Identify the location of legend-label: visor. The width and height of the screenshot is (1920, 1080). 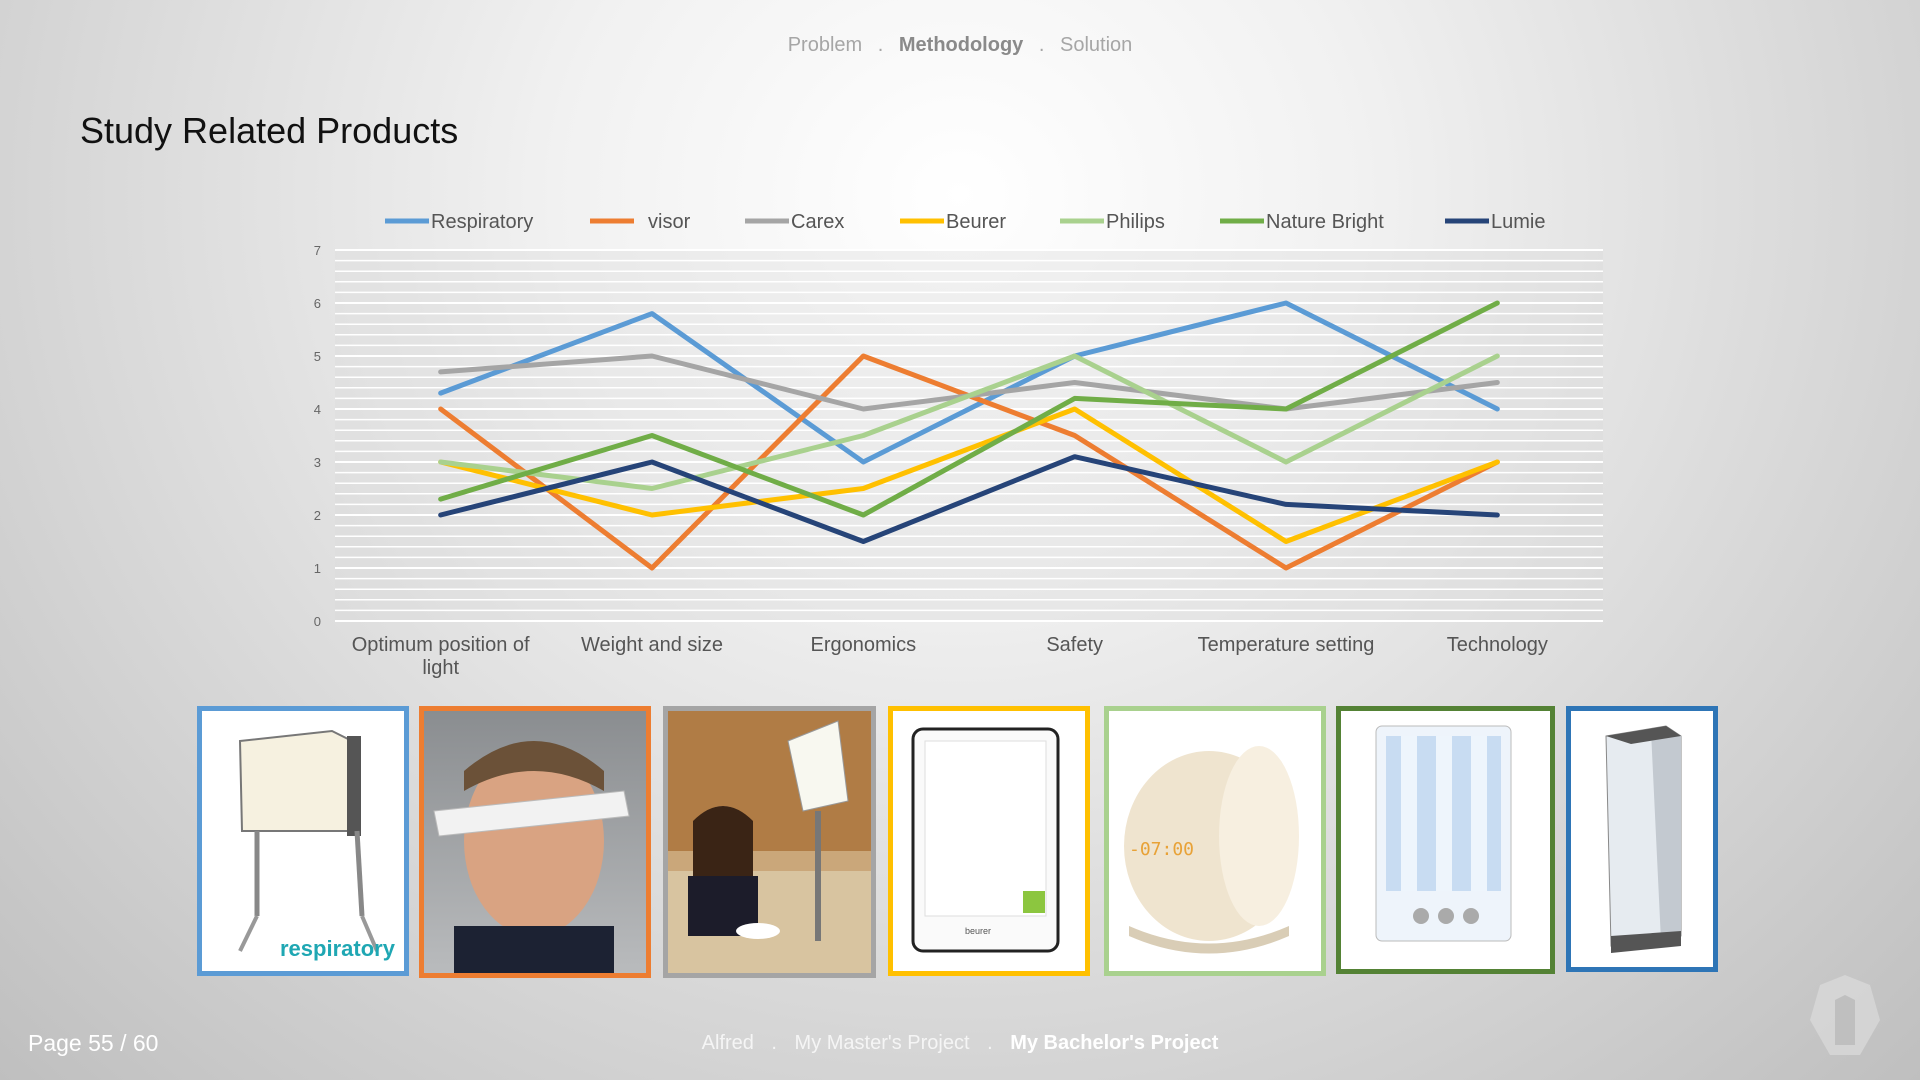
(669, 222).